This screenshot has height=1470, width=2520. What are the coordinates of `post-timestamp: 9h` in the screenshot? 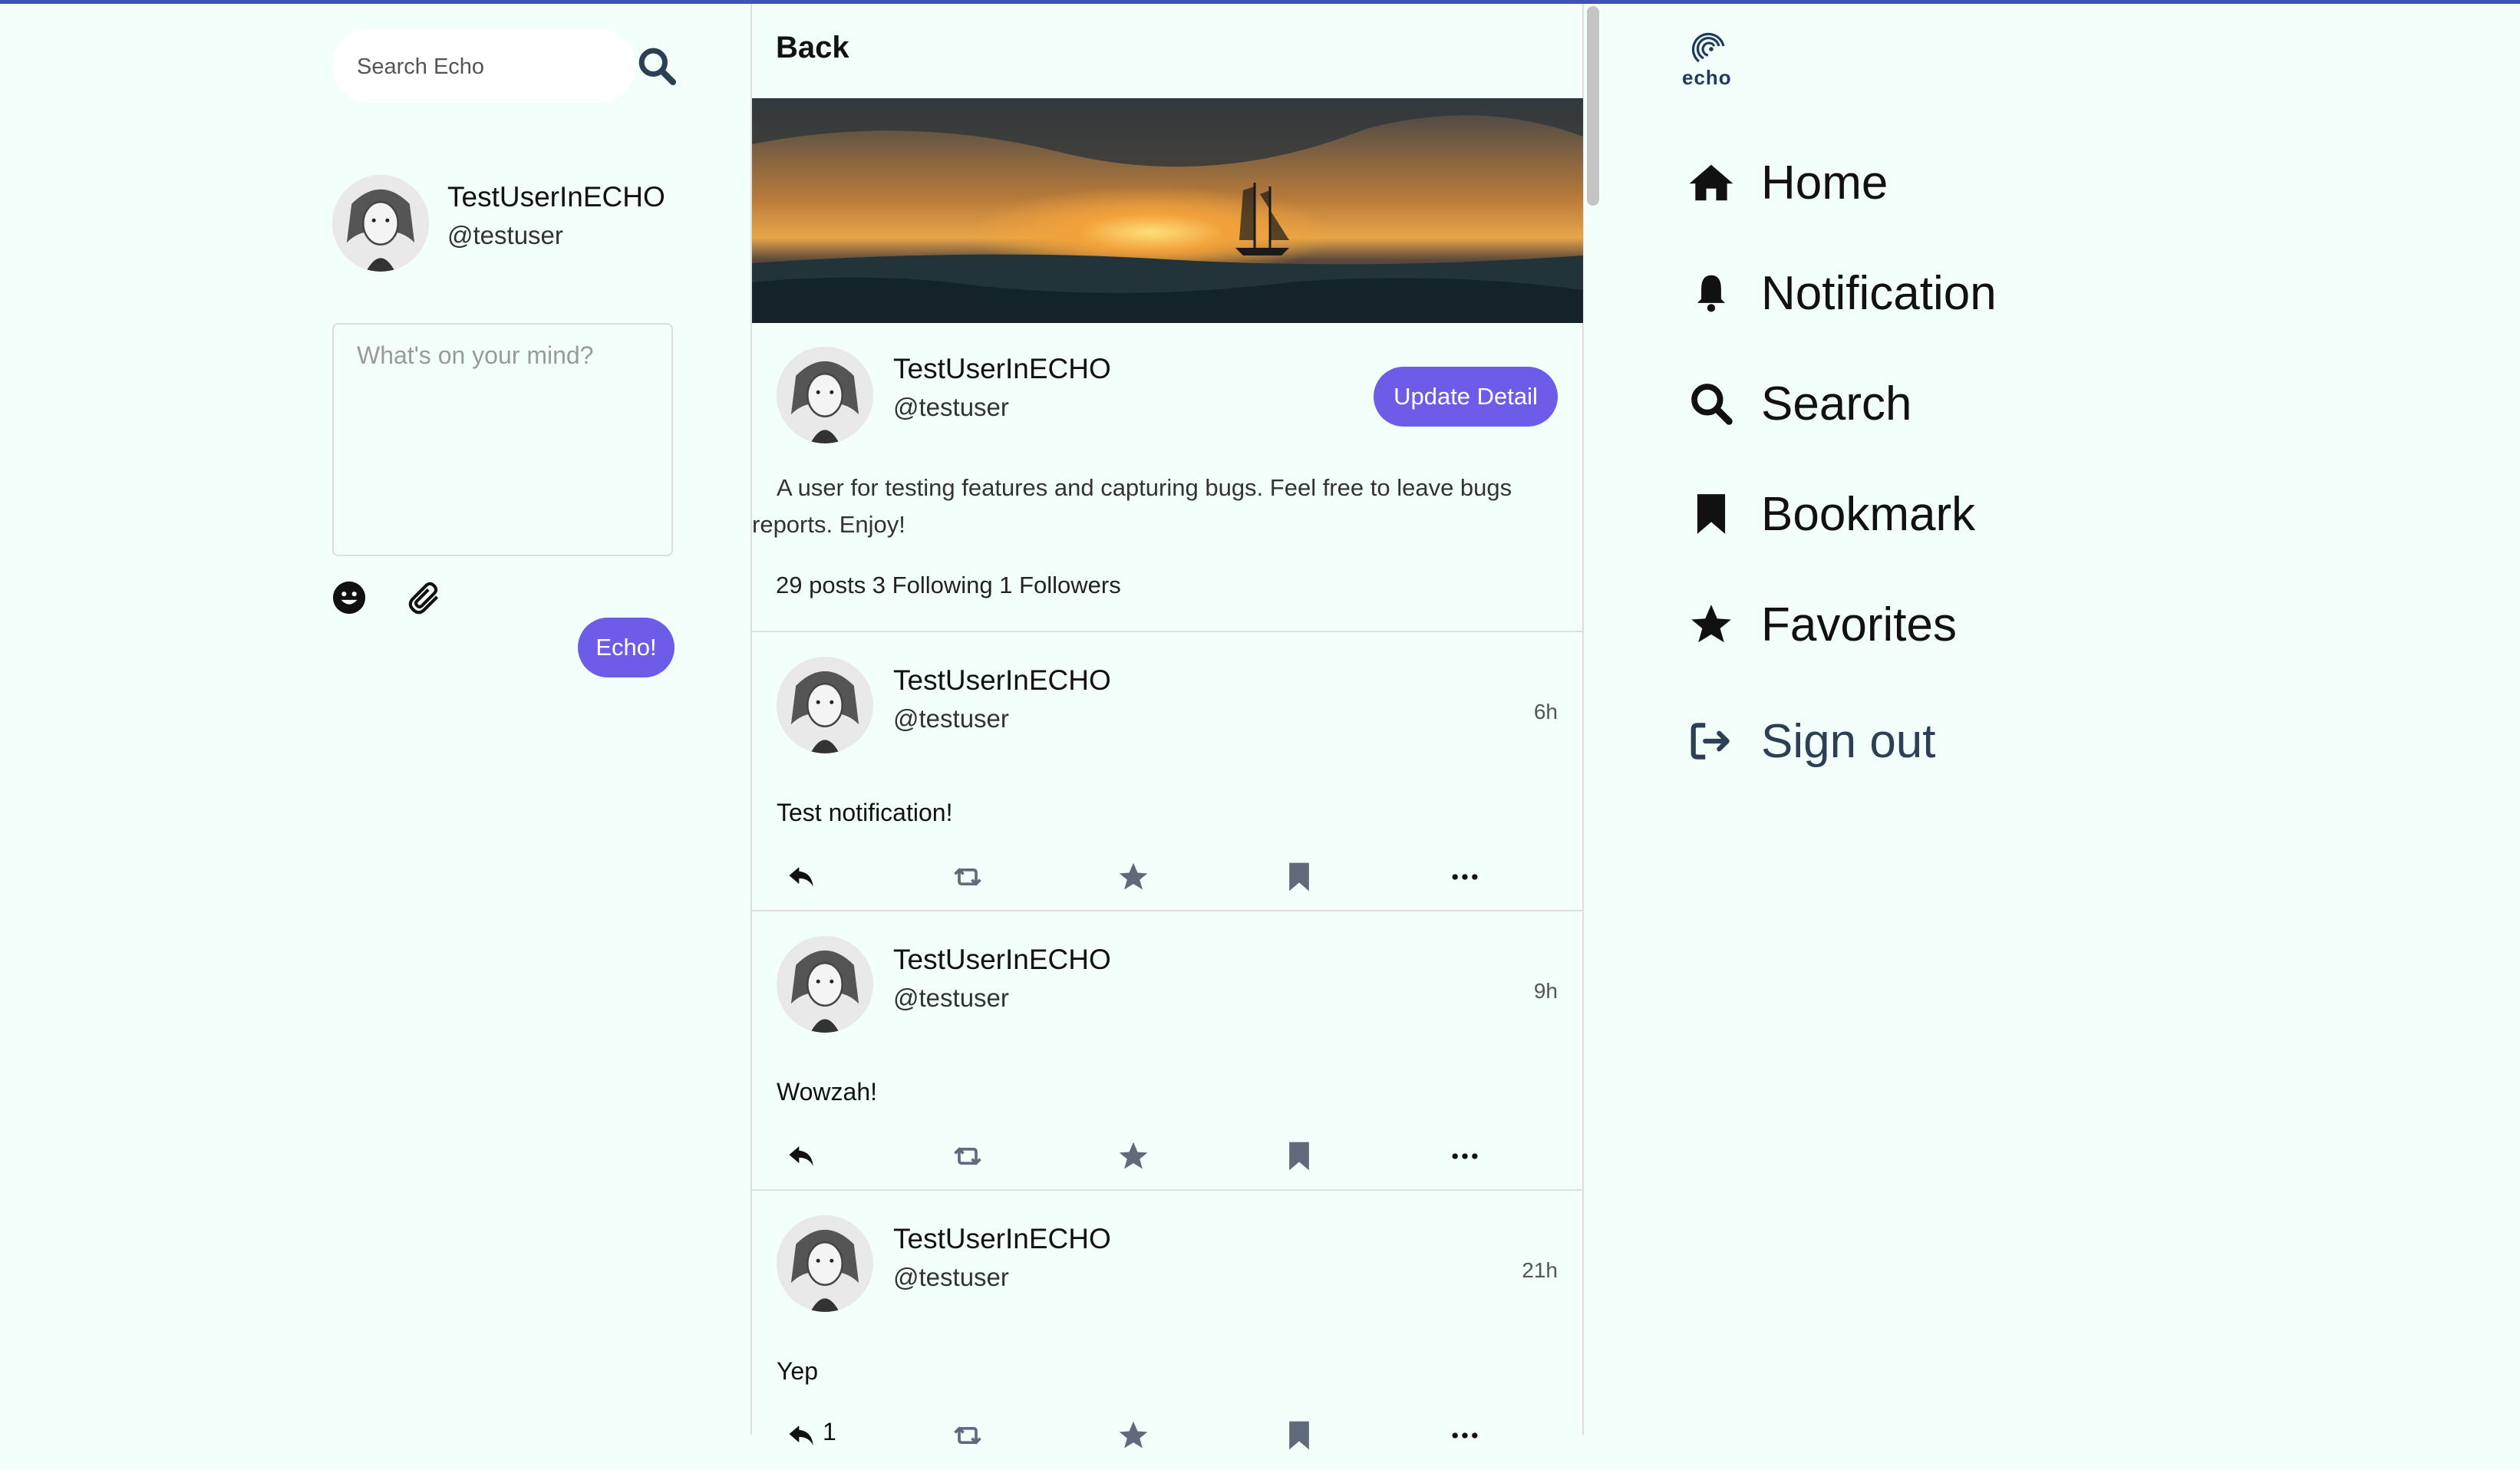 It's located at (1545, 991).